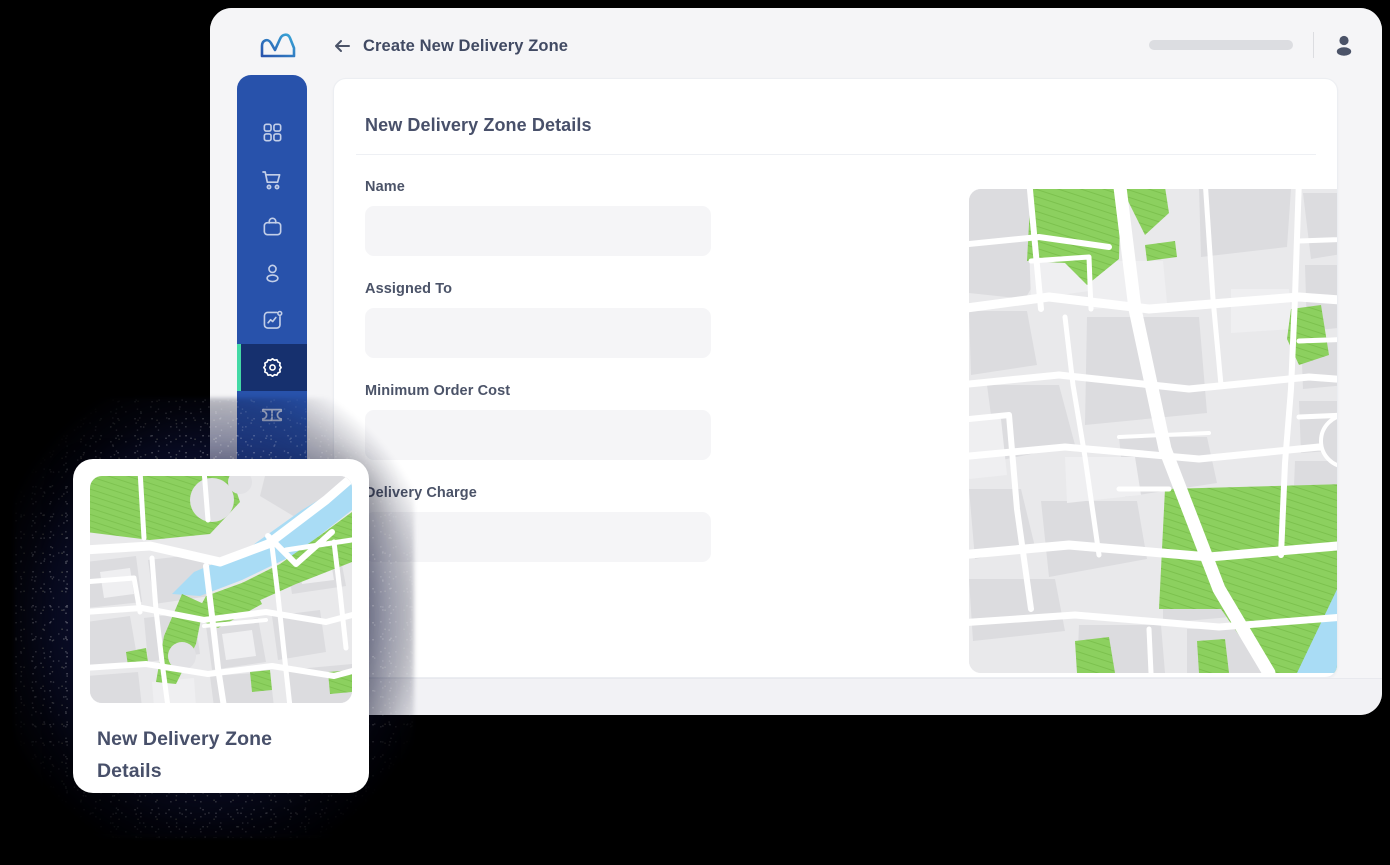  Describe the element at coordinates (796, 42) in the screenshot. I see `app-header: Create New Delivery Zone` at that location.